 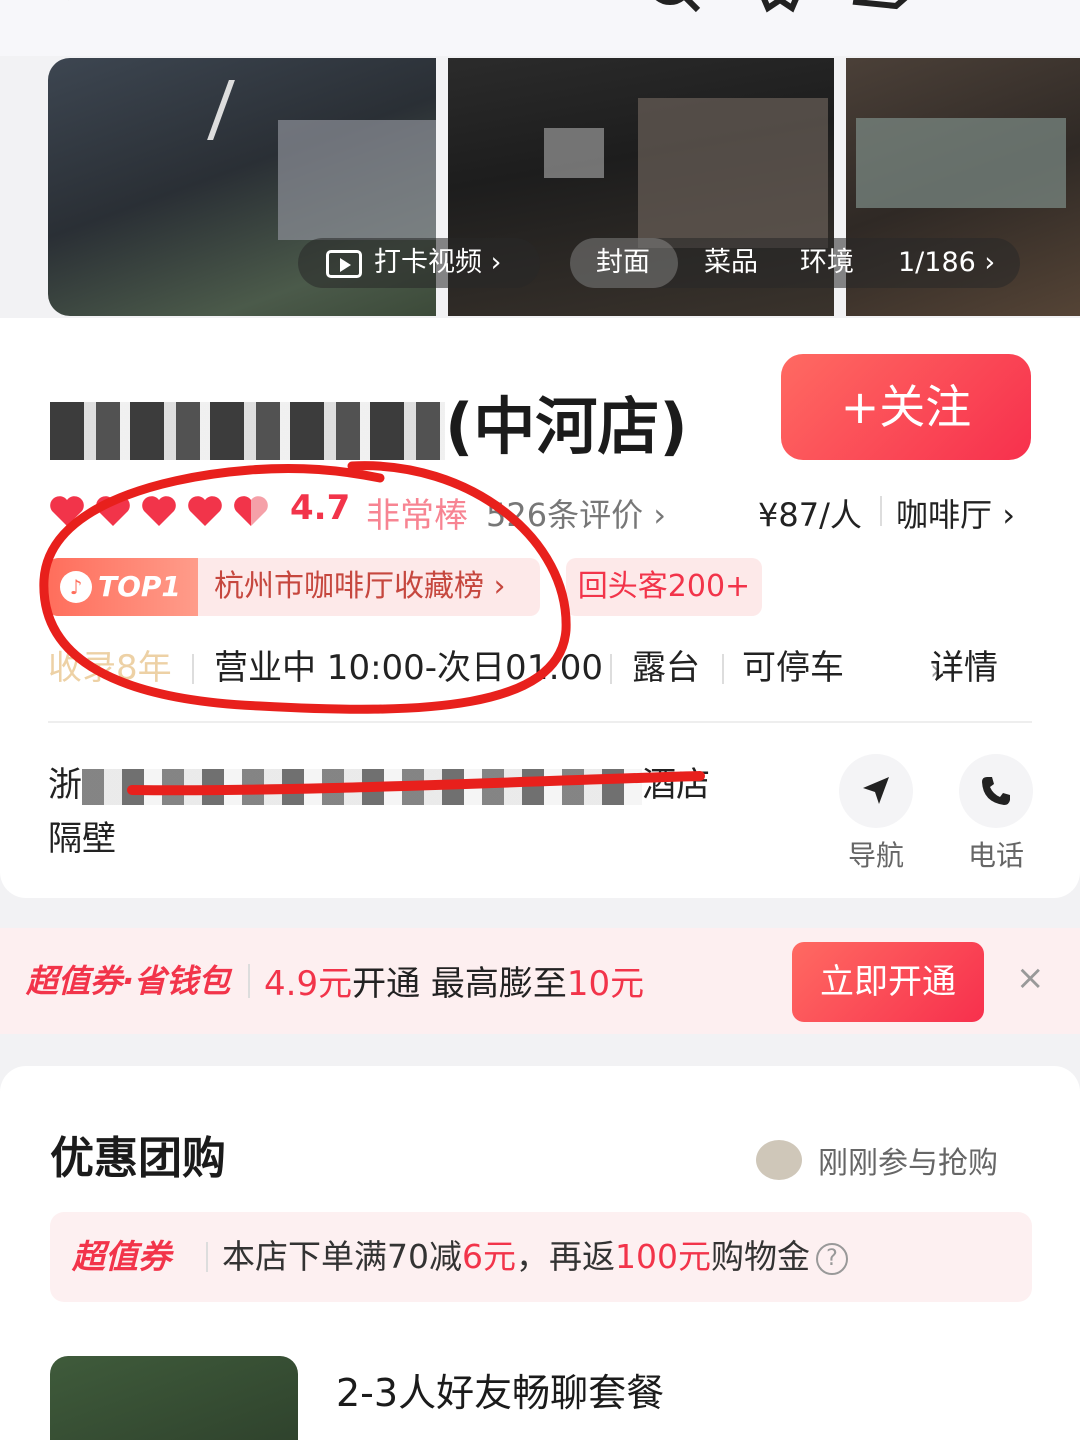 I want to click on ranking-label: 杭州市咖啡厅收藏榜 ›, so click(x=360, y=586).